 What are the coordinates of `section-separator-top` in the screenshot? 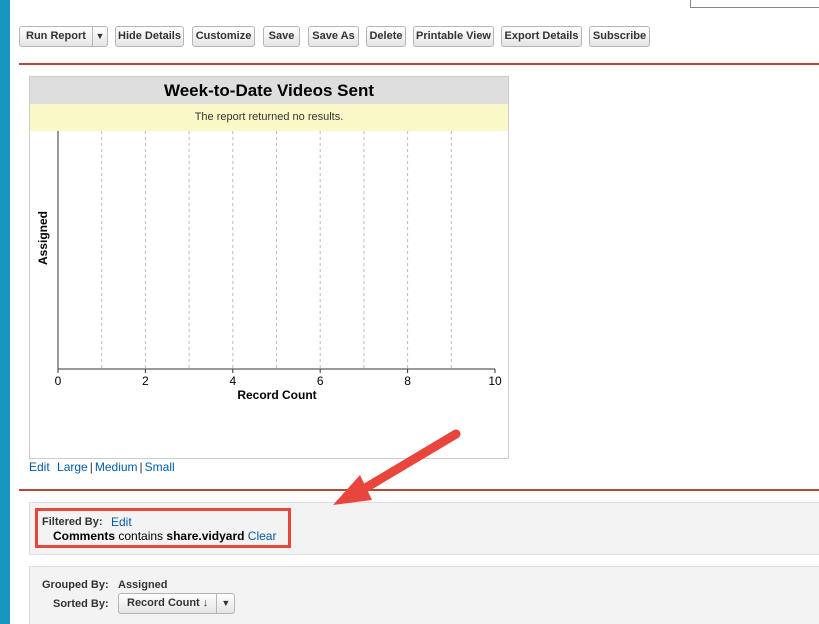 It's located at (419, 64).